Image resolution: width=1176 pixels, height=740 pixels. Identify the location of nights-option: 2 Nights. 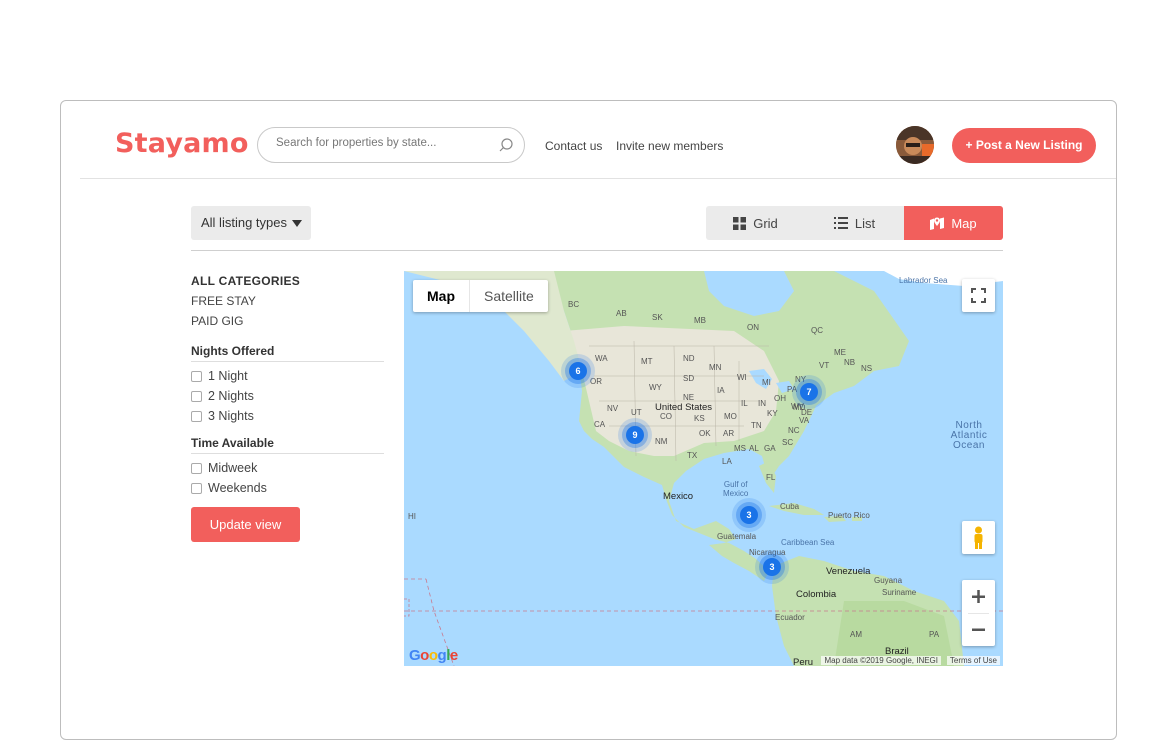
(287, 396).